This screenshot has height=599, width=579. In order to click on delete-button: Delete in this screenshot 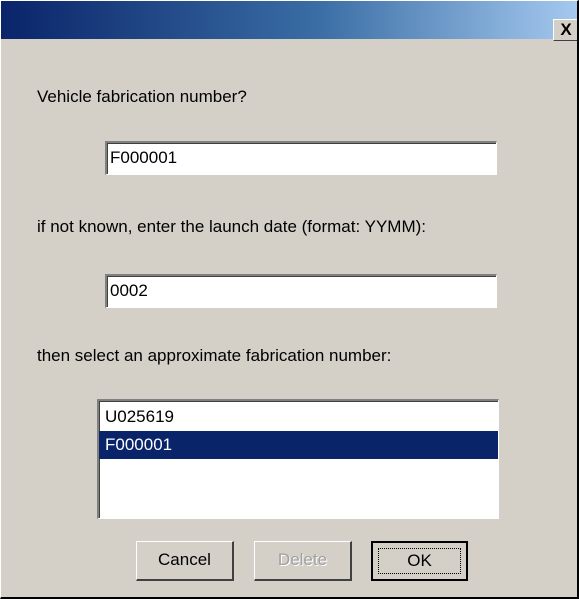, I will do `click(303, 561)`.